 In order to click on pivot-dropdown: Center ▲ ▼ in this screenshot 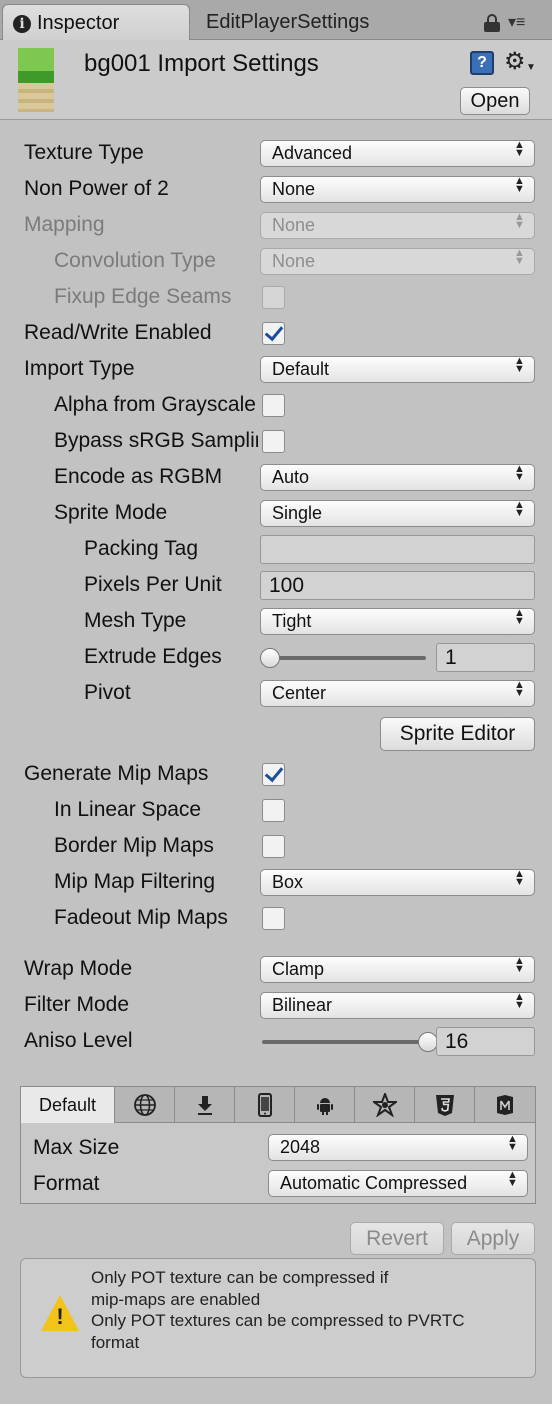, I will do `click(397, 693)`.